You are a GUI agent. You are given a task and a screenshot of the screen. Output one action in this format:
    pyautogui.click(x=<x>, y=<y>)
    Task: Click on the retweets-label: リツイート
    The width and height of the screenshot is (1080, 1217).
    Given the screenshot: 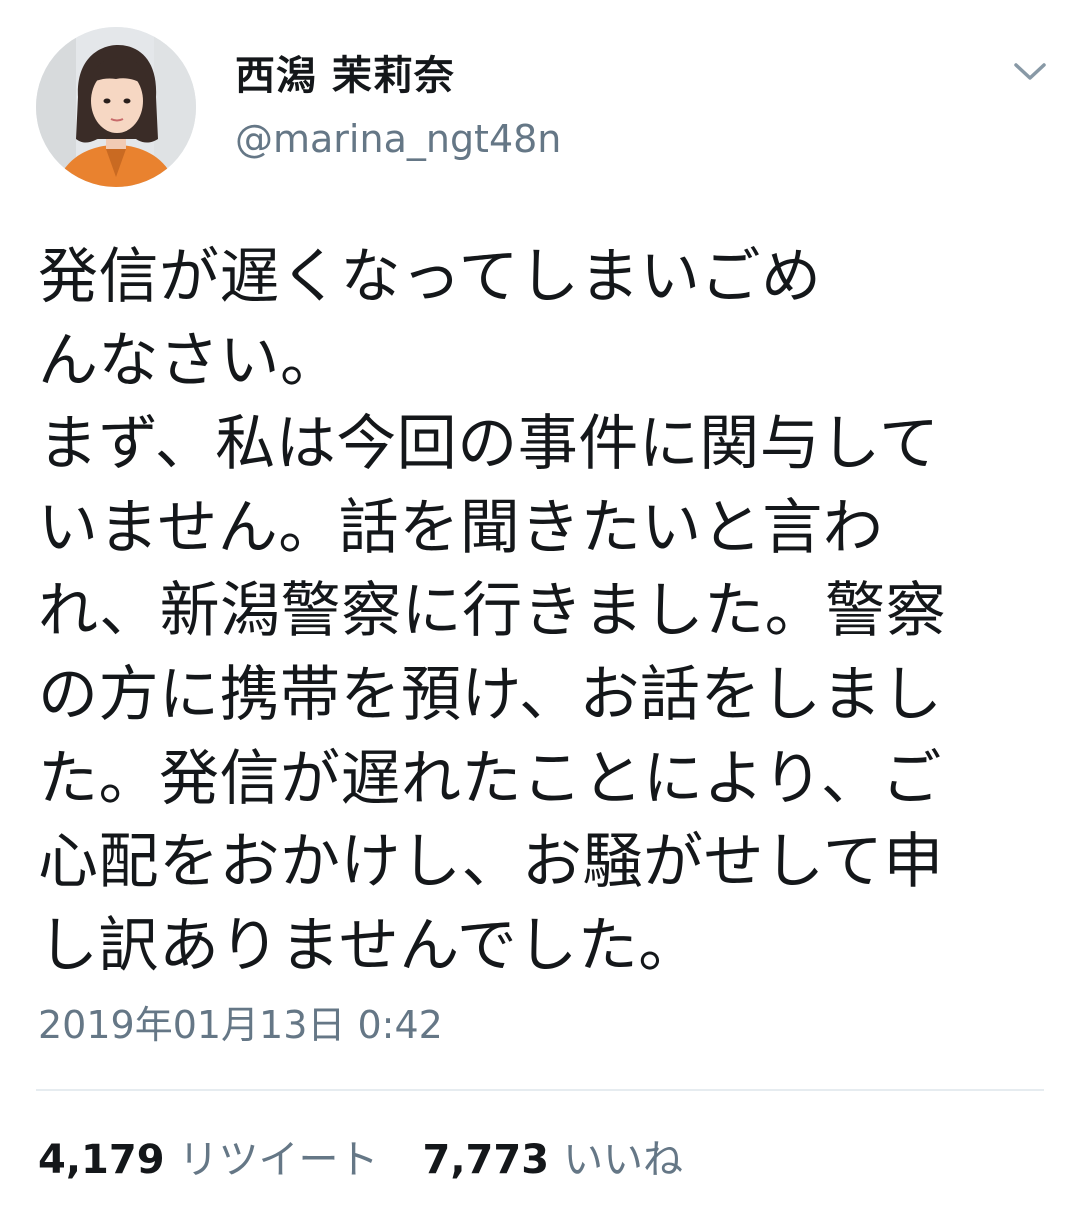 What is the action you would take?
    pyautogui.click(x=278, y=1160)
    